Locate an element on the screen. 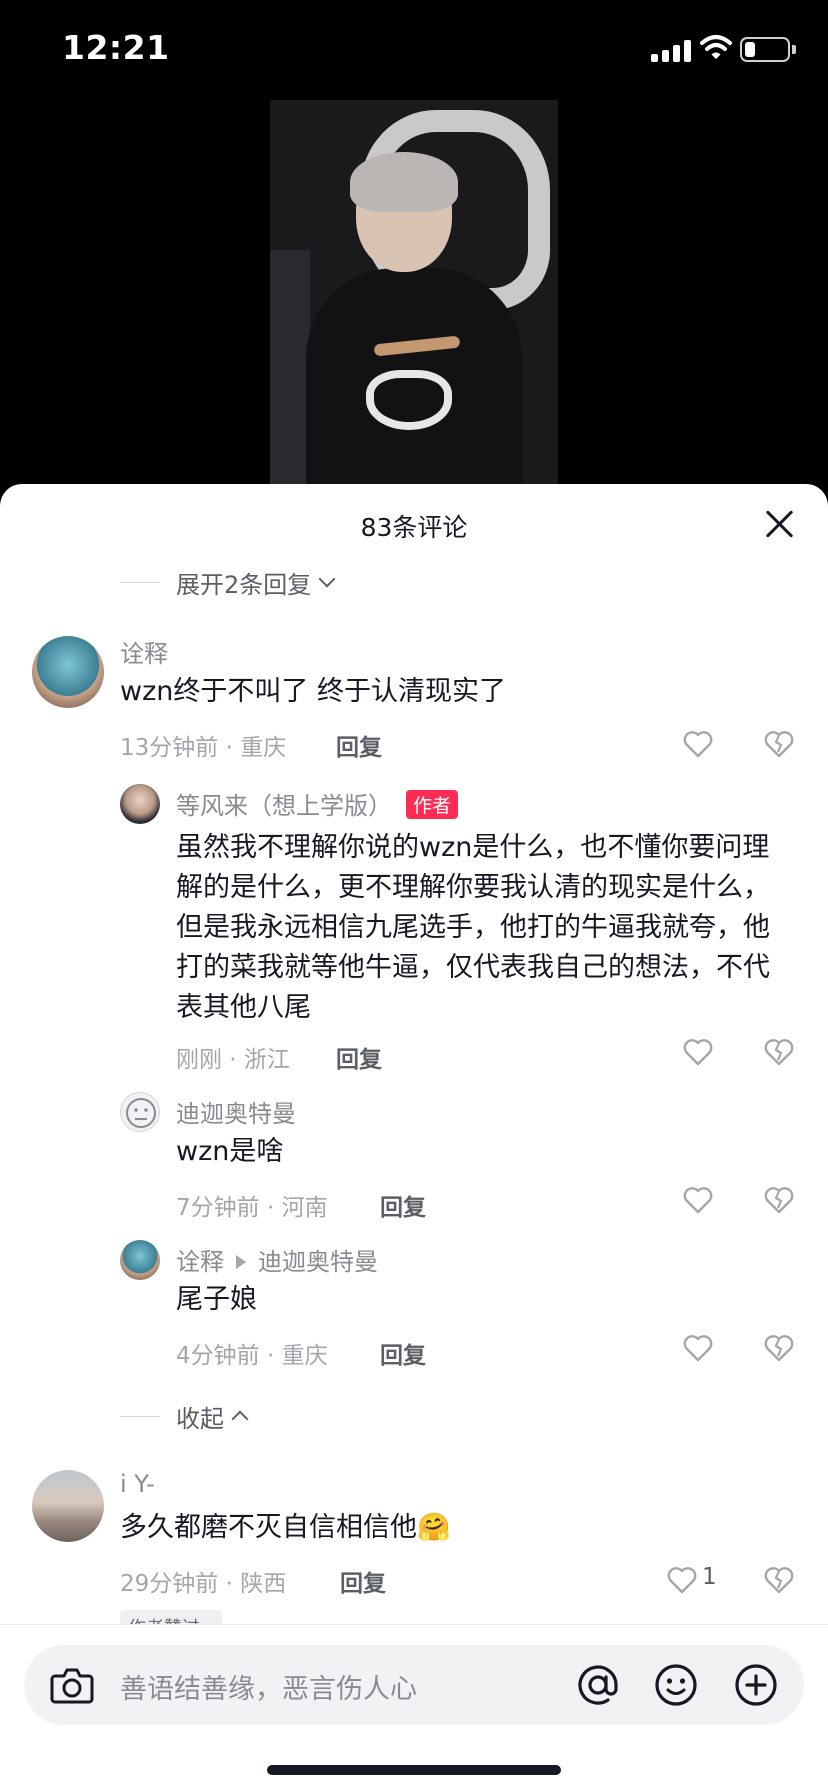  status-time: 12:21 is located at coordinates (116, 47).